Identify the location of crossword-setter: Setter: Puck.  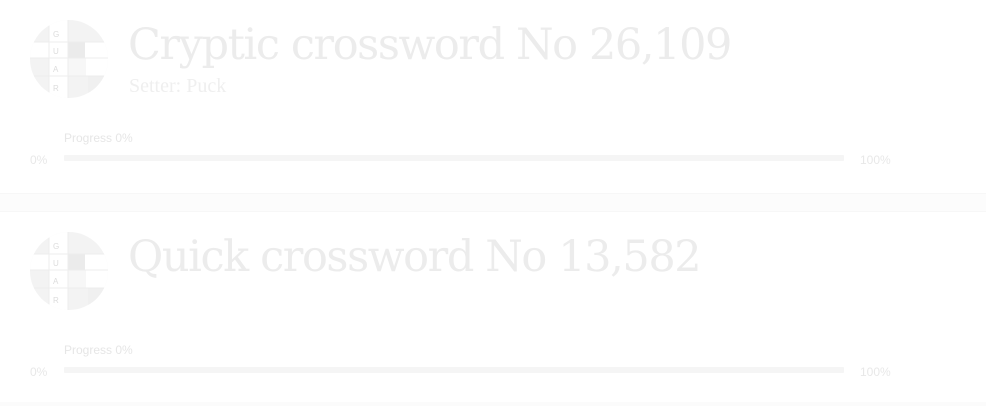
(178, 86).